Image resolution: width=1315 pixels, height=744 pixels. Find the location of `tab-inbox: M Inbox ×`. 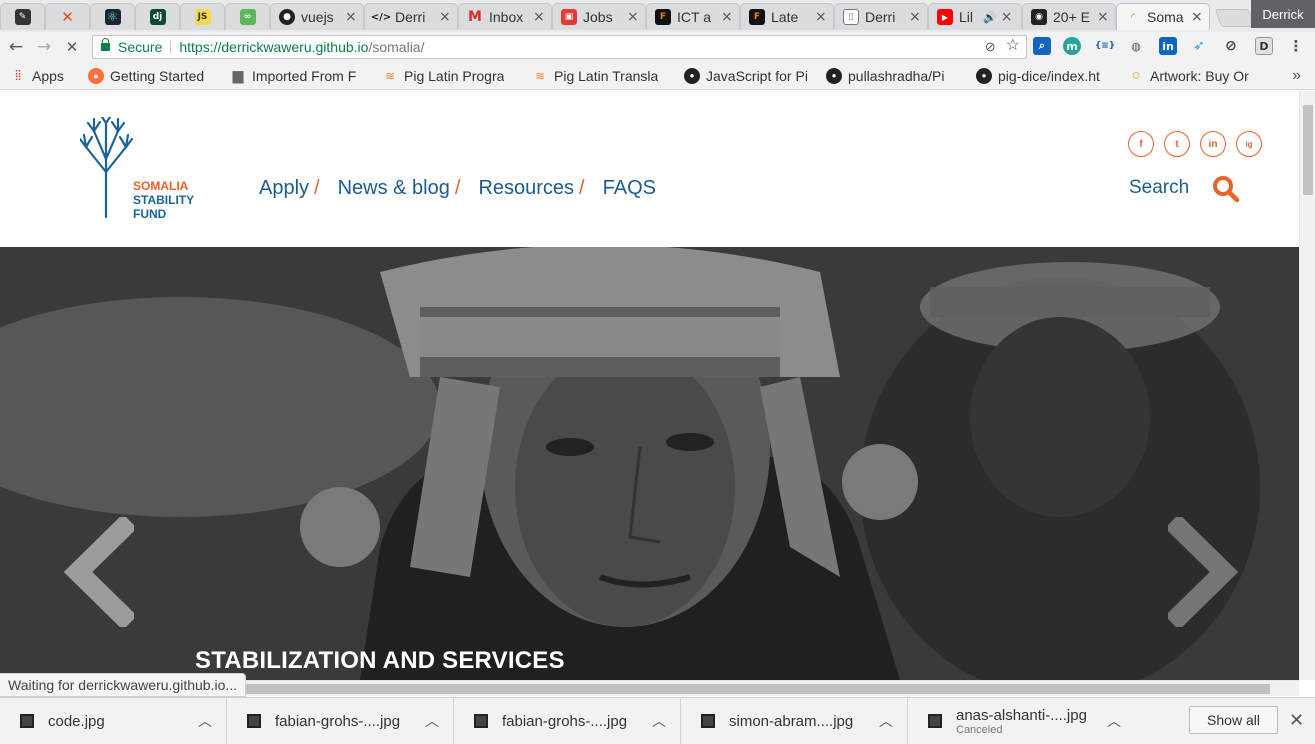

tab-inbox: M Inbox × is located at coordinates (505, 16).